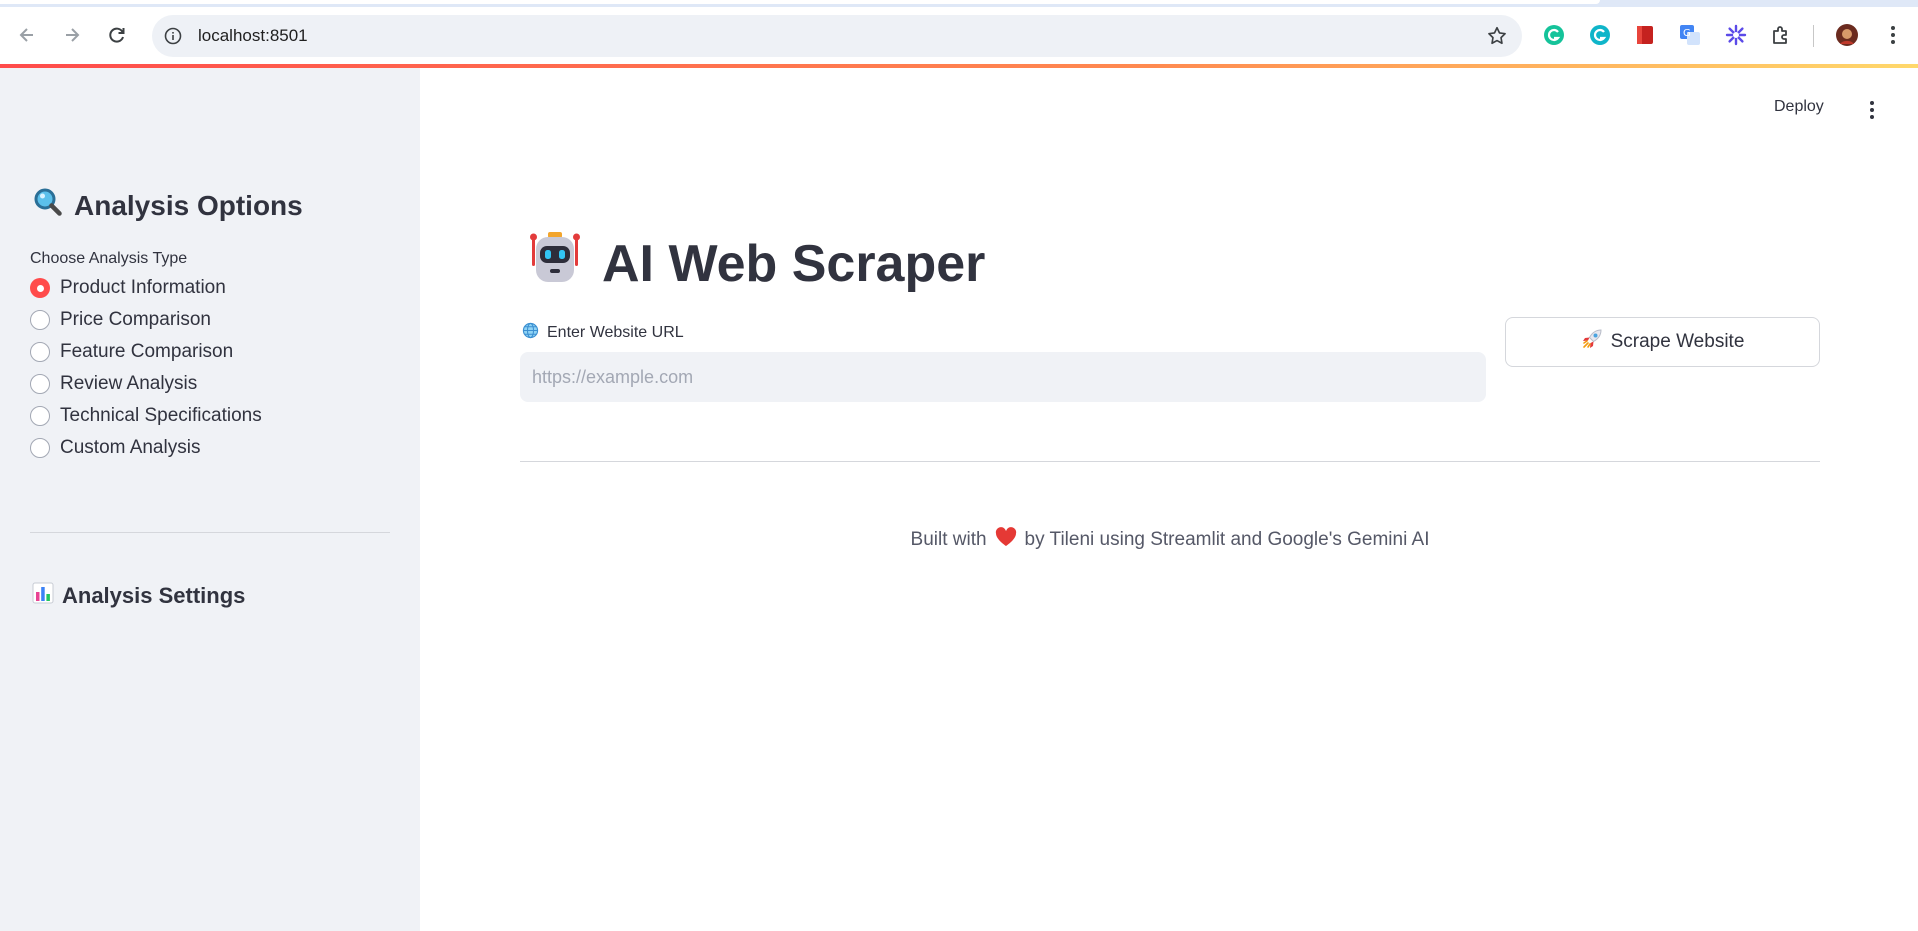 The height and width of the screenshot is (931, 1918). I want to click on content-divider, so click(1170, 461).